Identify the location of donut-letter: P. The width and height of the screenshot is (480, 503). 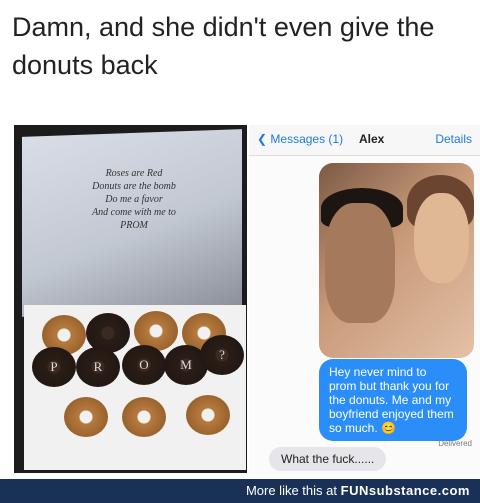
(54, 366).